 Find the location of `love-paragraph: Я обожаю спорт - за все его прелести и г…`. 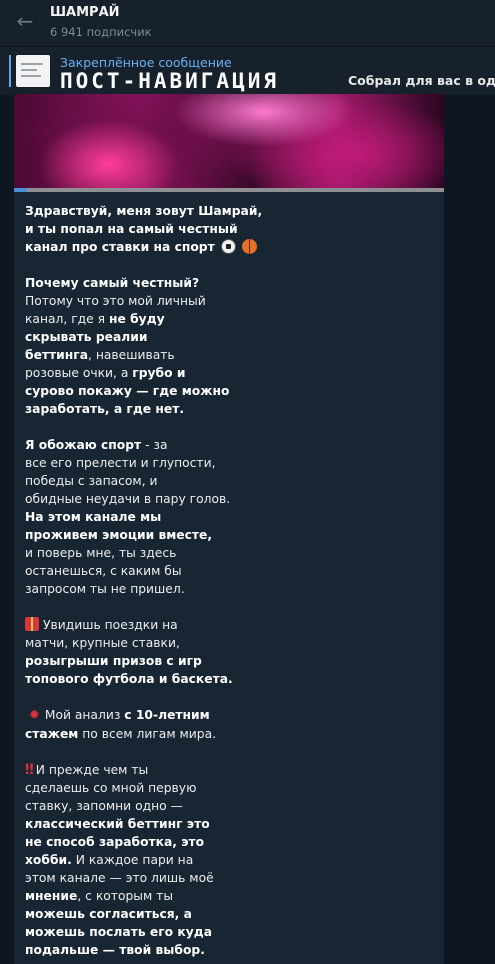

love-paragraph: Я обожаю спорт - за все его прелести и г… is located at coordinates (229, 517).